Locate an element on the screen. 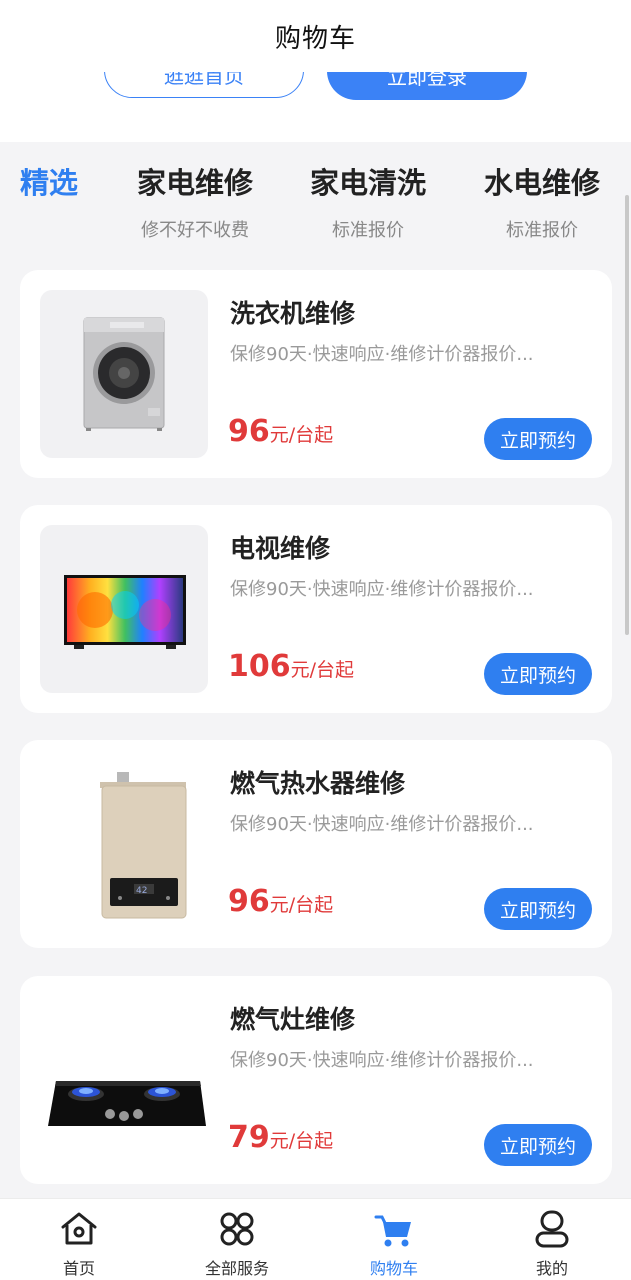  product-price: 79元/台起 is located at coordinates (280, 1137).